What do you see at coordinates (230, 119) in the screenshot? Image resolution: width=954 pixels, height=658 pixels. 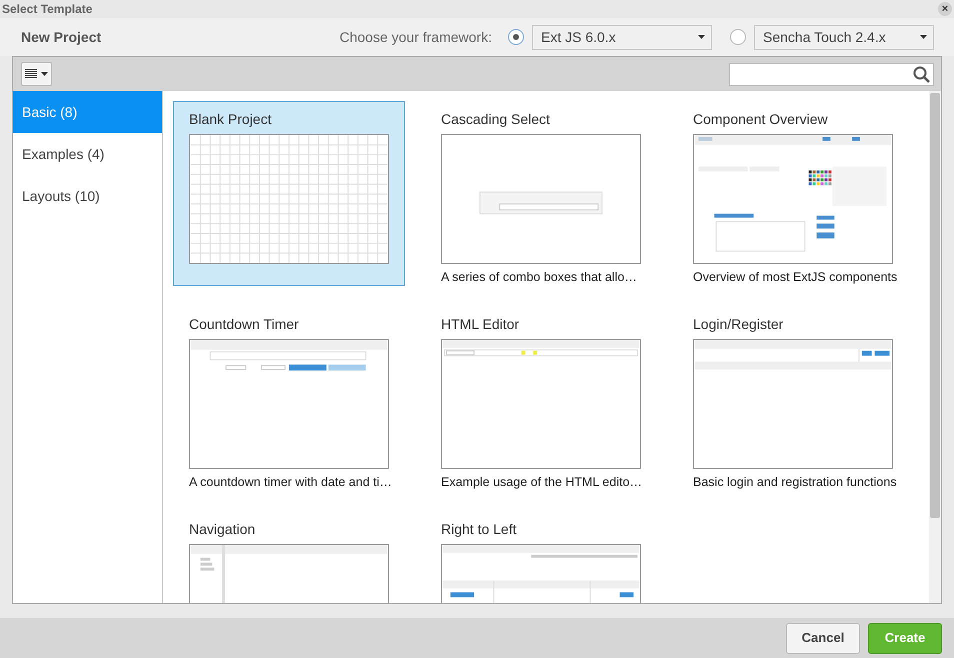 I see `template-title: Blank Project` at bounding box center [230, 119].